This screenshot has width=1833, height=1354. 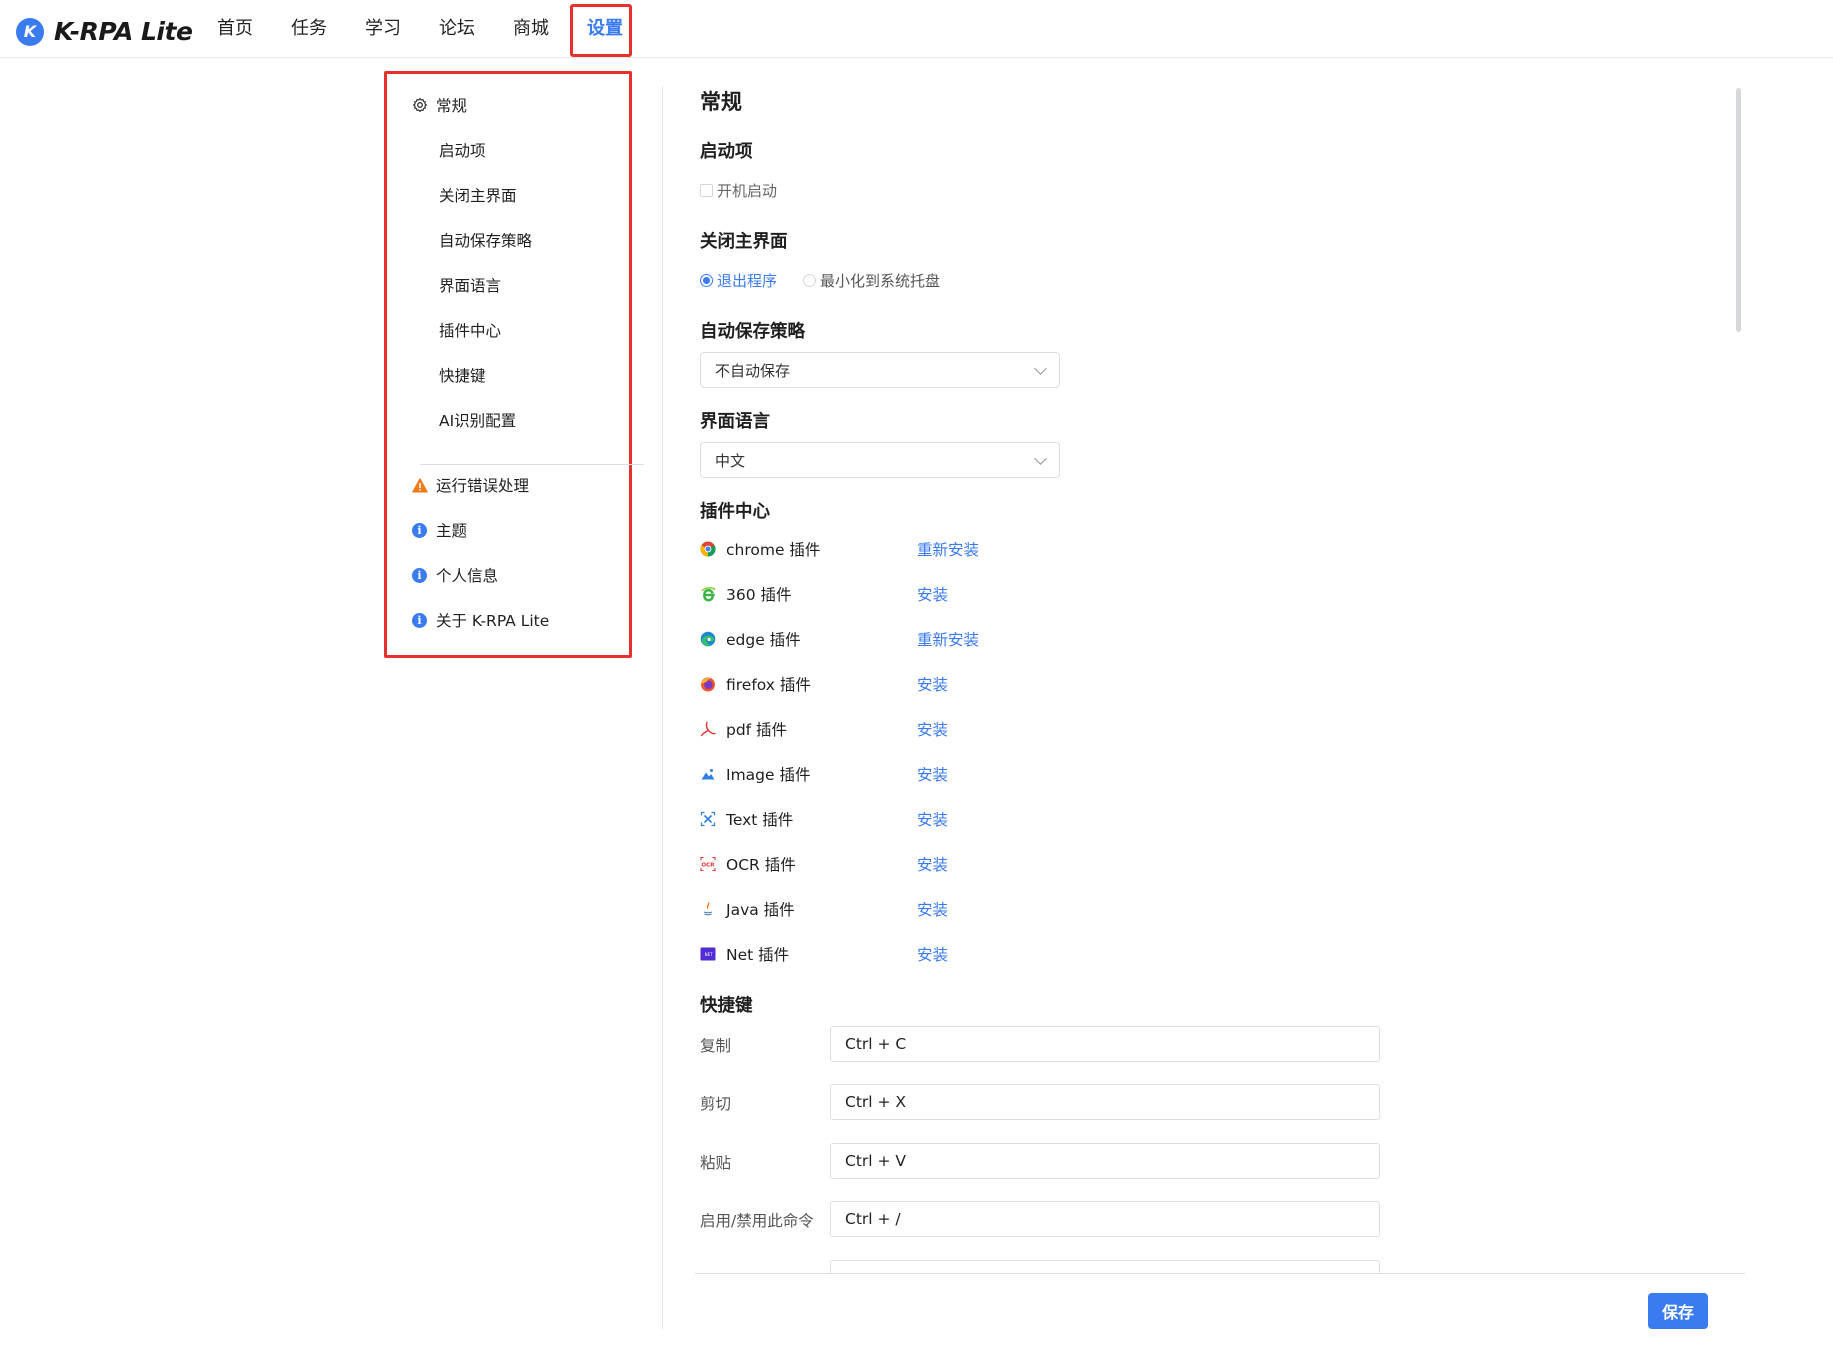 What do you see at coordinates (910, 684) in the screenshot?
I see `plugin-row-firefox: firefox 插件 安装` at bounding box center [910, 684].